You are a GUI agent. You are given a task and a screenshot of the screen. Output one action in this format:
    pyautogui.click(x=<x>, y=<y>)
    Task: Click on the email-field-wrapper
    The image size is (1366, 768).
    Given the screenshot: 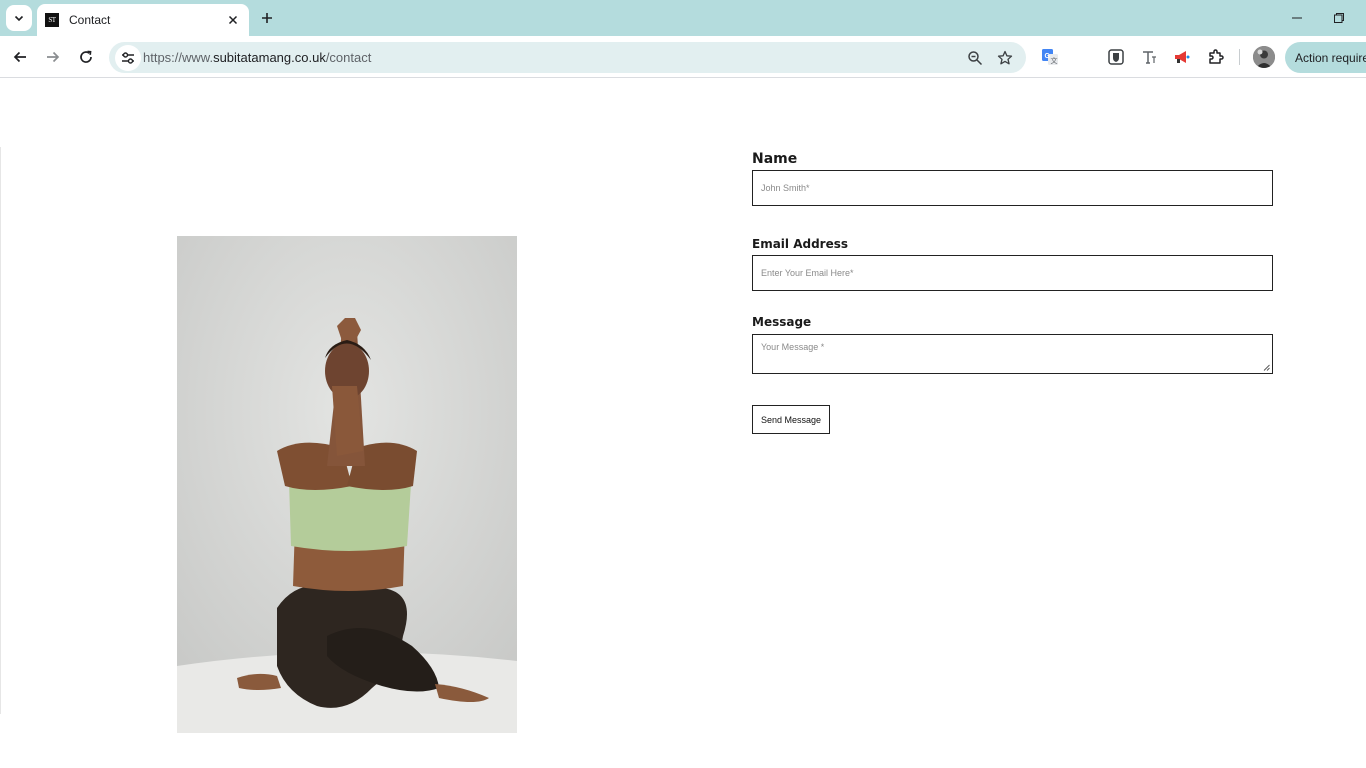 What is the action you would take?
    pyautogui.click(x=1012, y=273)
    